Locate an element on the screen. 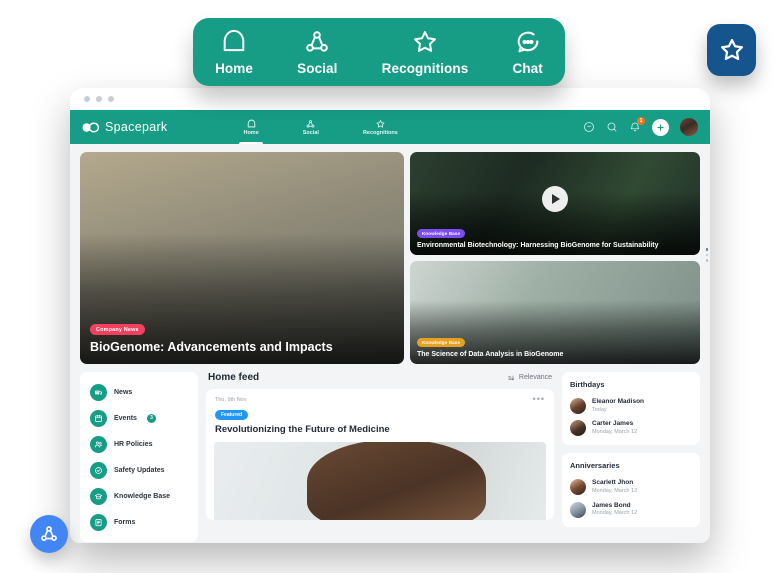  floating-social-badge is located at coordinates (49, 534).